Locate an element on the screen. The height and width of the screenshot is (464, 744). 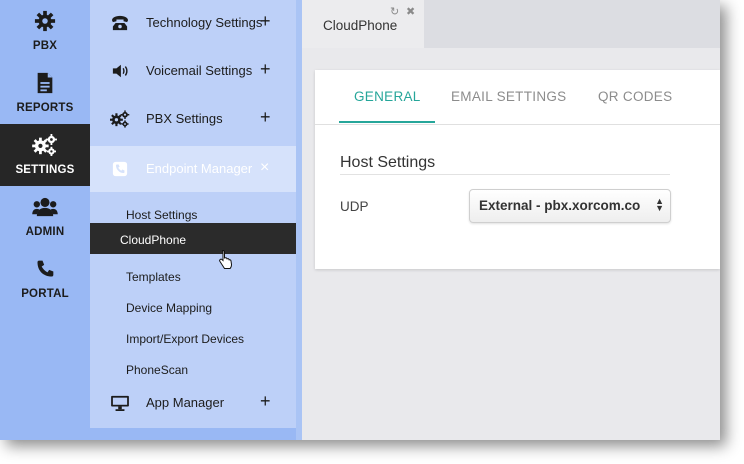
submenu-templates: Templates is located at coordinates (193, 275).